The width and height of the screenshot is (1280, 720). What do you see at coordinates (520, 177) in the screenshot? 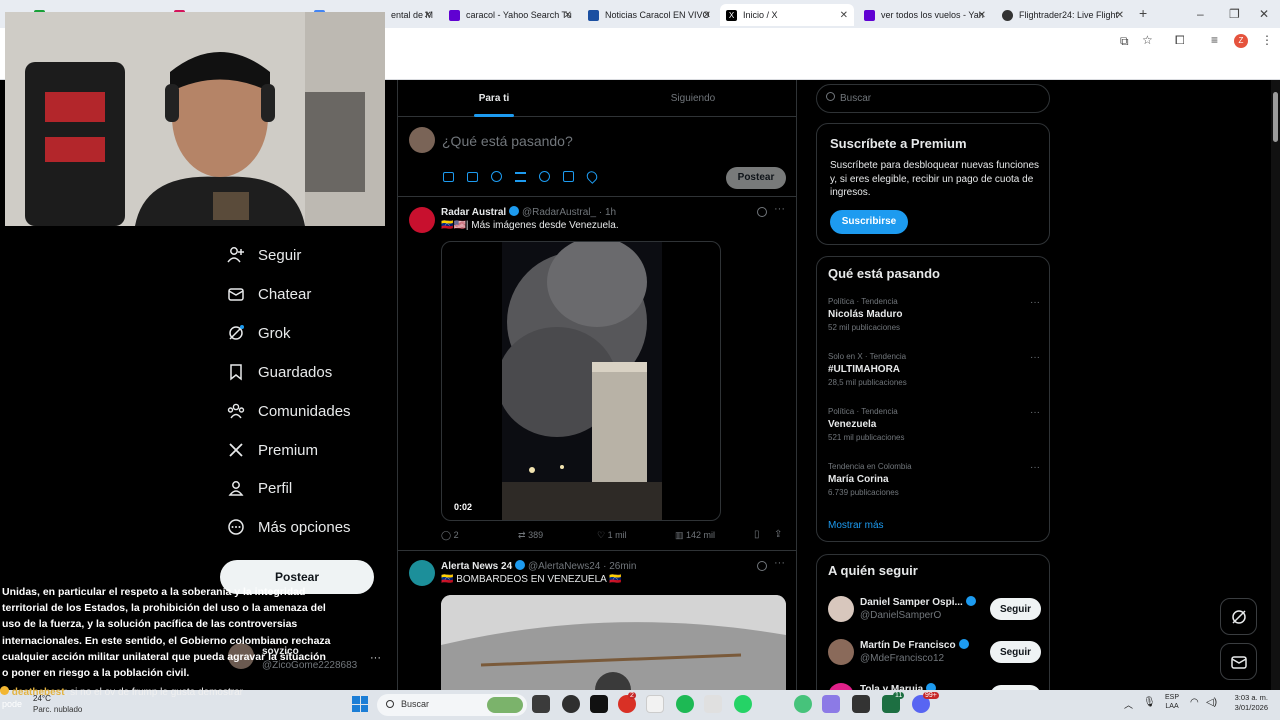
I see `poll-icon` at bounding box center [520, 177].